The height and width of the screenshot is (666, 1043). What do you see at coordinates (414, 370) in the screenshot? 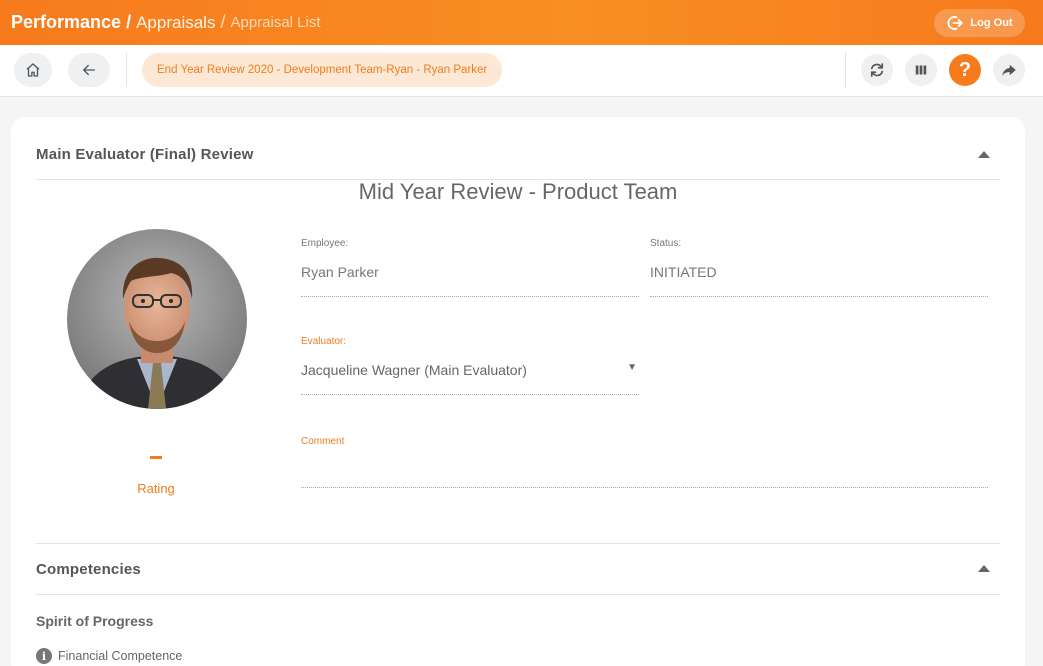
I see `evaluator-value: Jacqueline Wagner (Main Evaluator)` at bounding box center [414, 370].